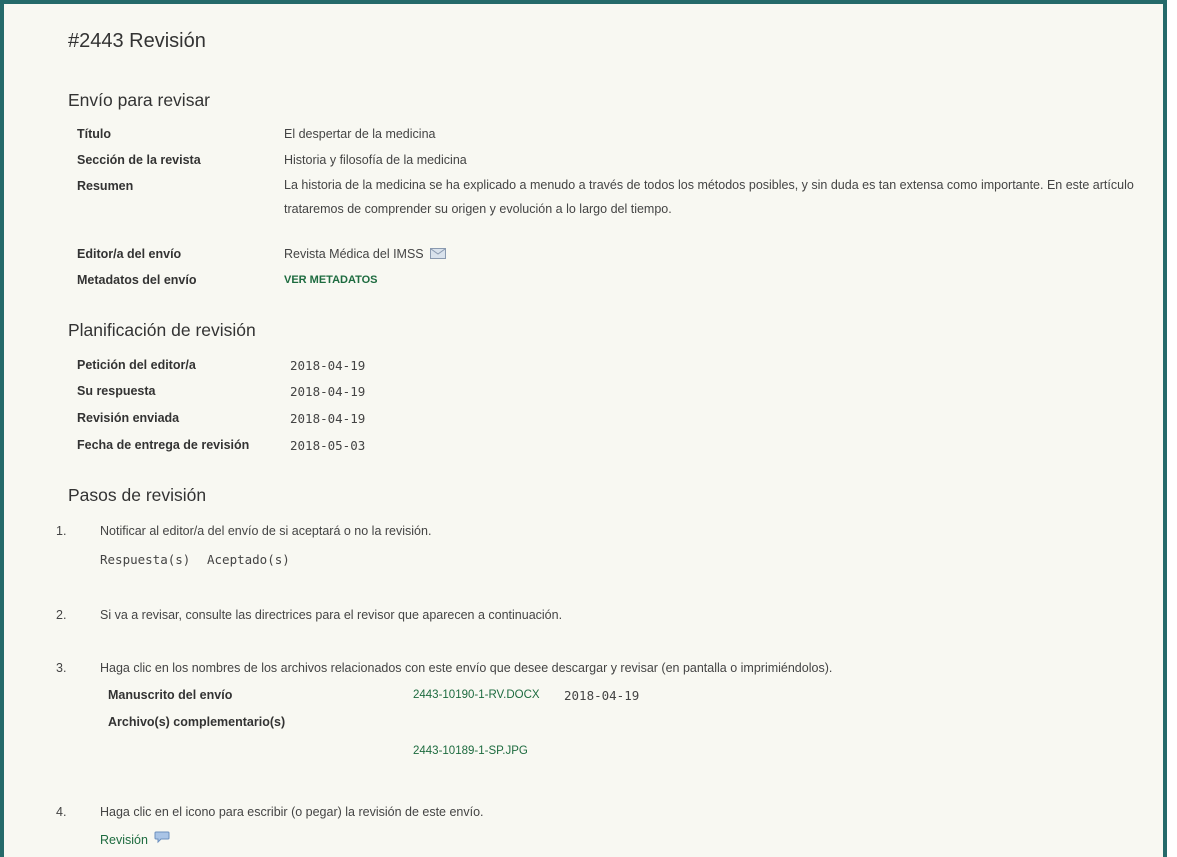 Image resolution: width=1177 pixels, height=857 pixels. I want to click on schedule-label-request: Petición del editor/a, so click(136, 365).